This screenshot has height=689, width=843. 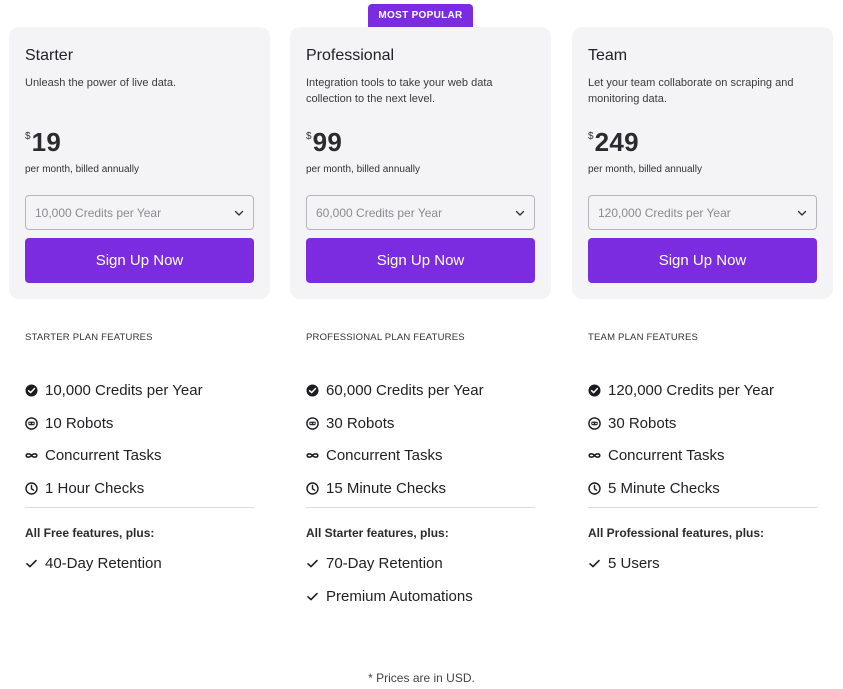 I want to click on most-popular-badge: MOST POPULAR, so click(x=420, y=15).